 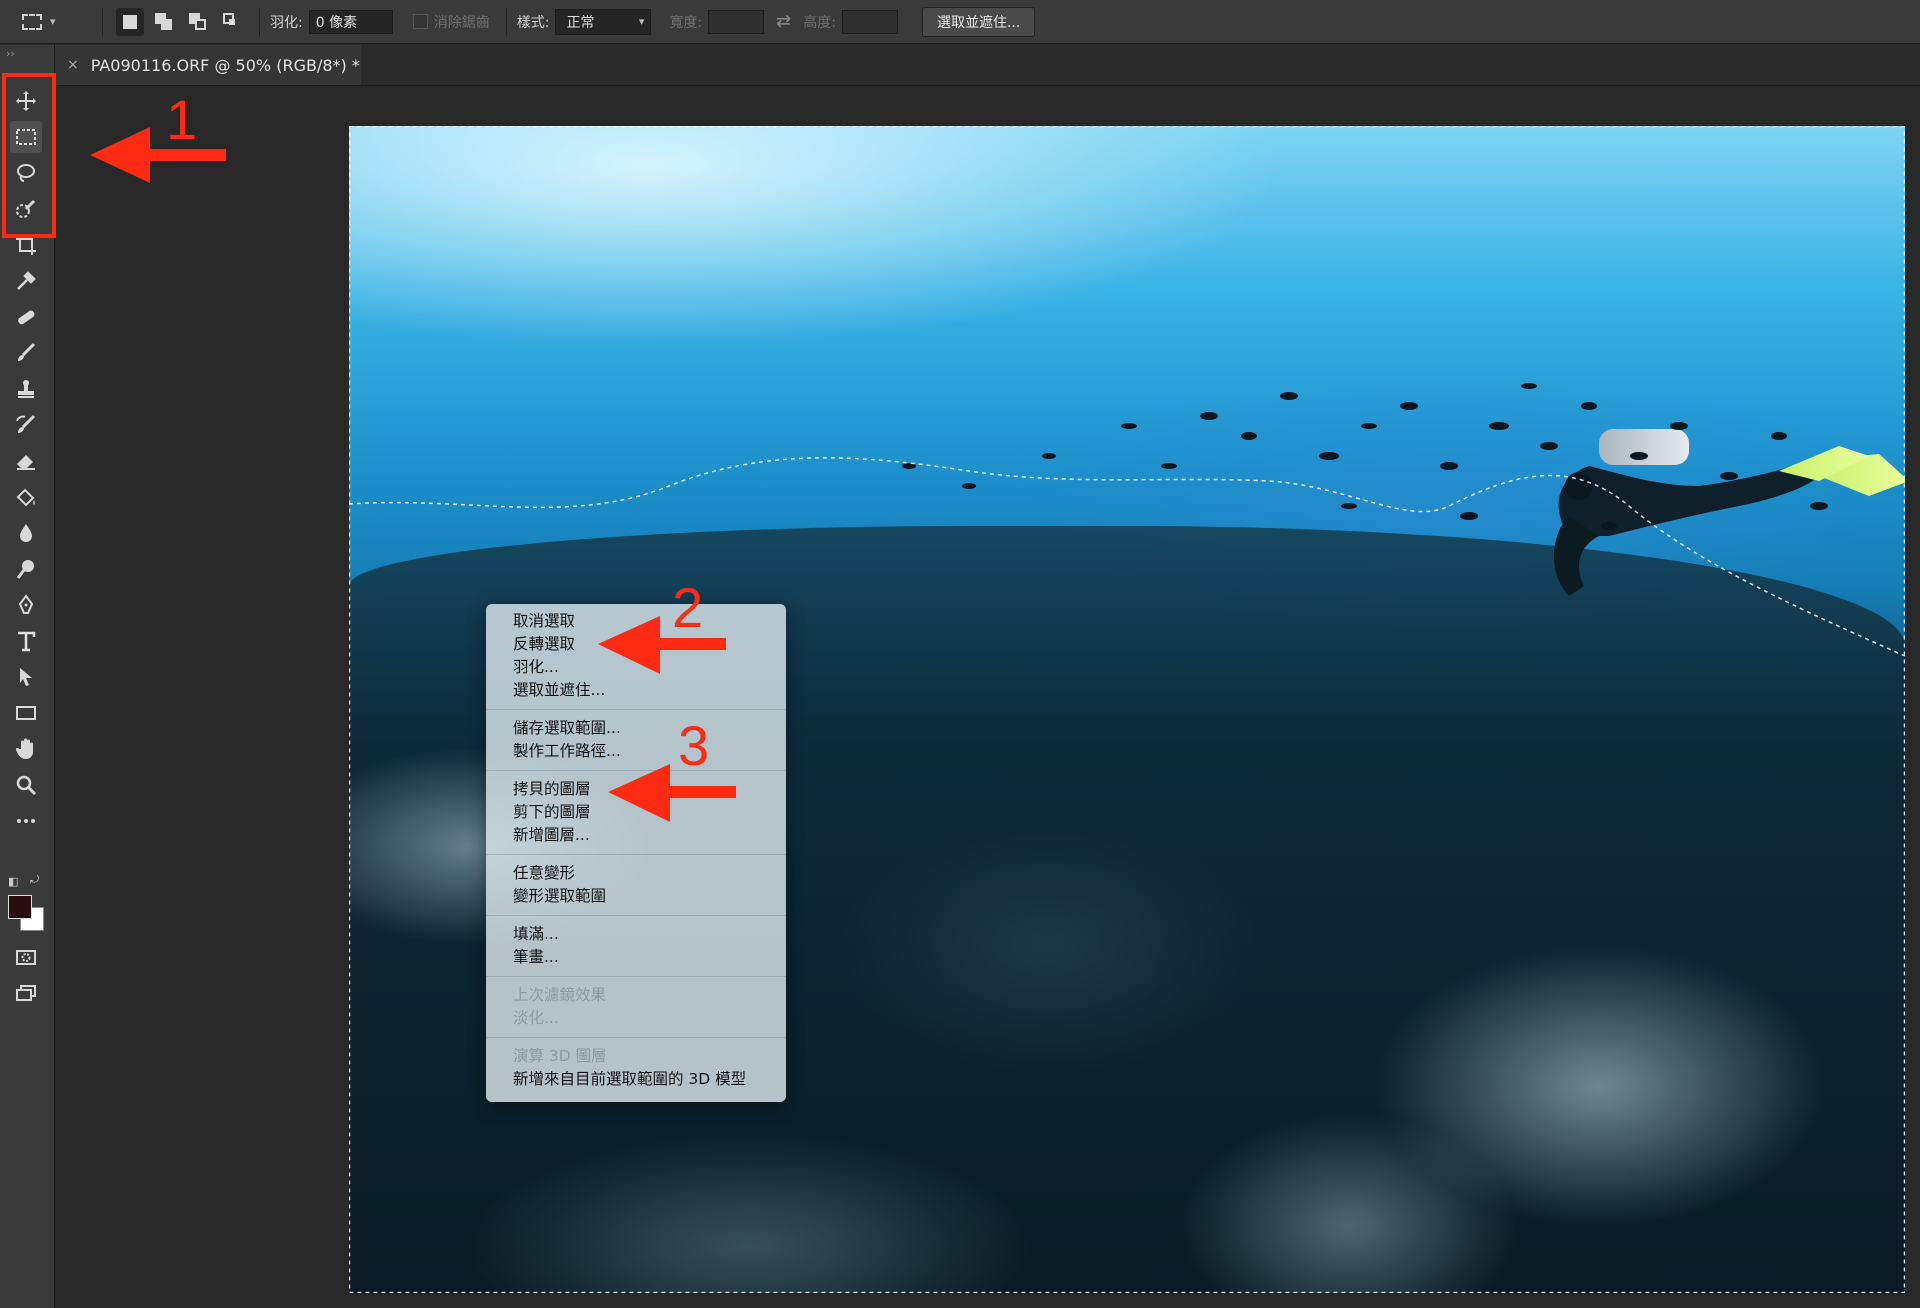 What do you see at coordinates (869, 21) in the screenshot?
I see `height-input` at bounding box center [869, 21].